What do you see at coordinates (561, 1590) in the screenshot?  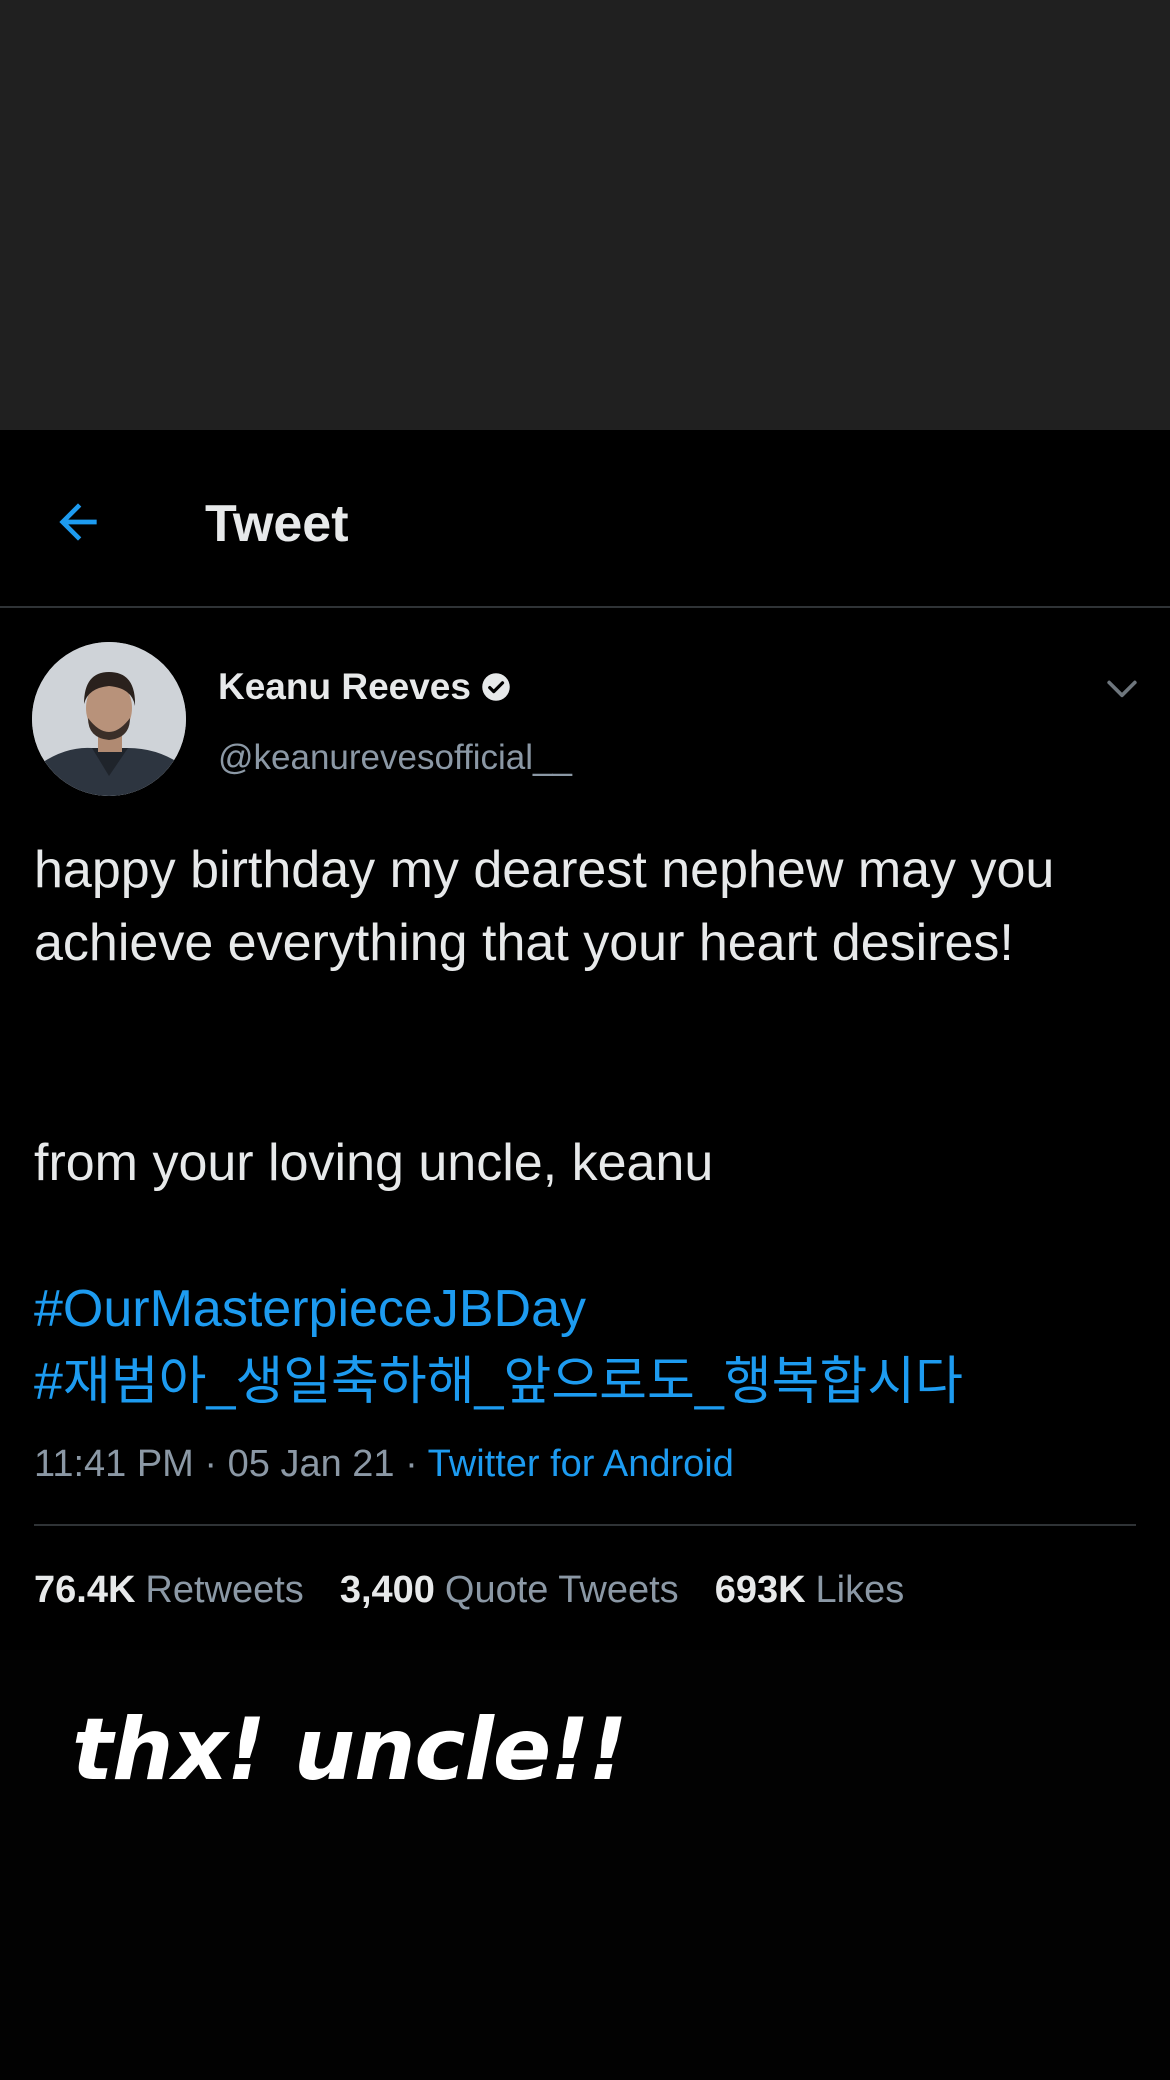 I see `quote-tweets-label: Quote Tweets` at bounding box center [561, 1590].